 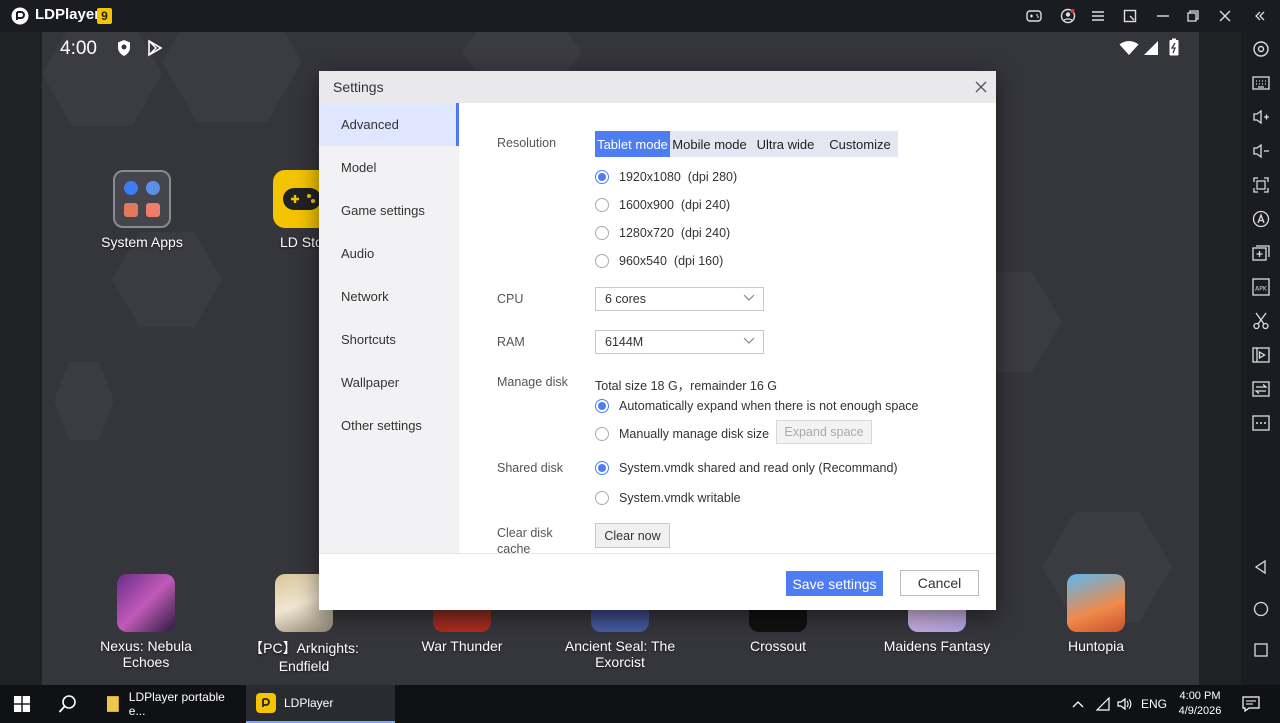 I want to click on network-icon, so click(x=1104, y=704).